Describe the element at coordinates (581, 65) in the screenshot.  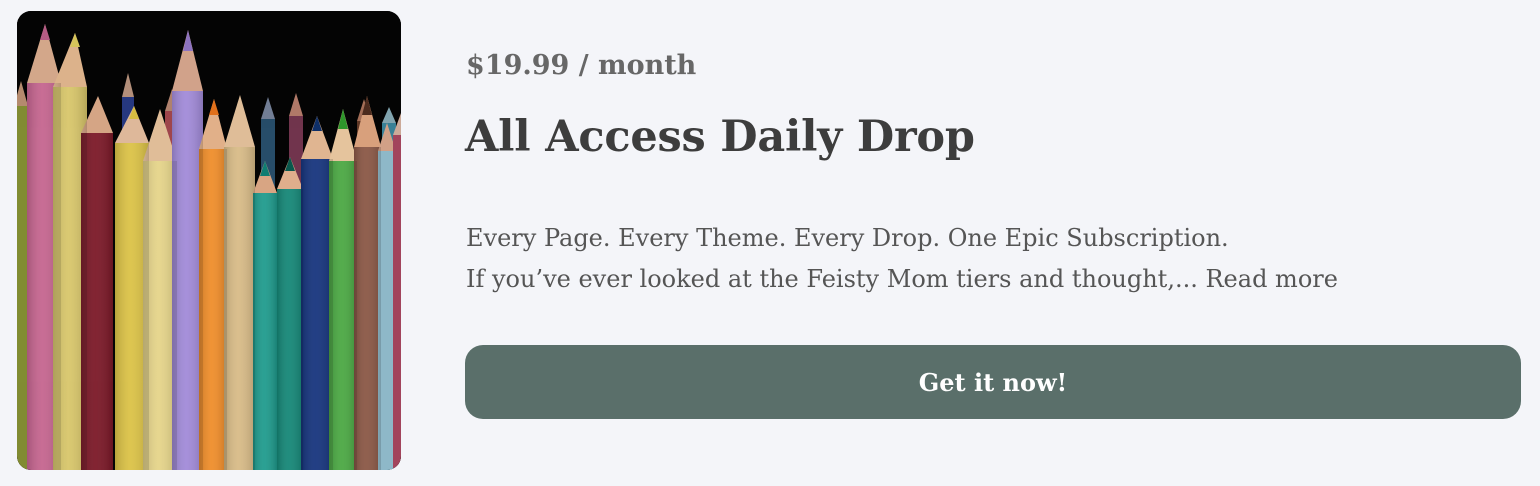
I see `subscription-price: $19.99 / month` at that location.